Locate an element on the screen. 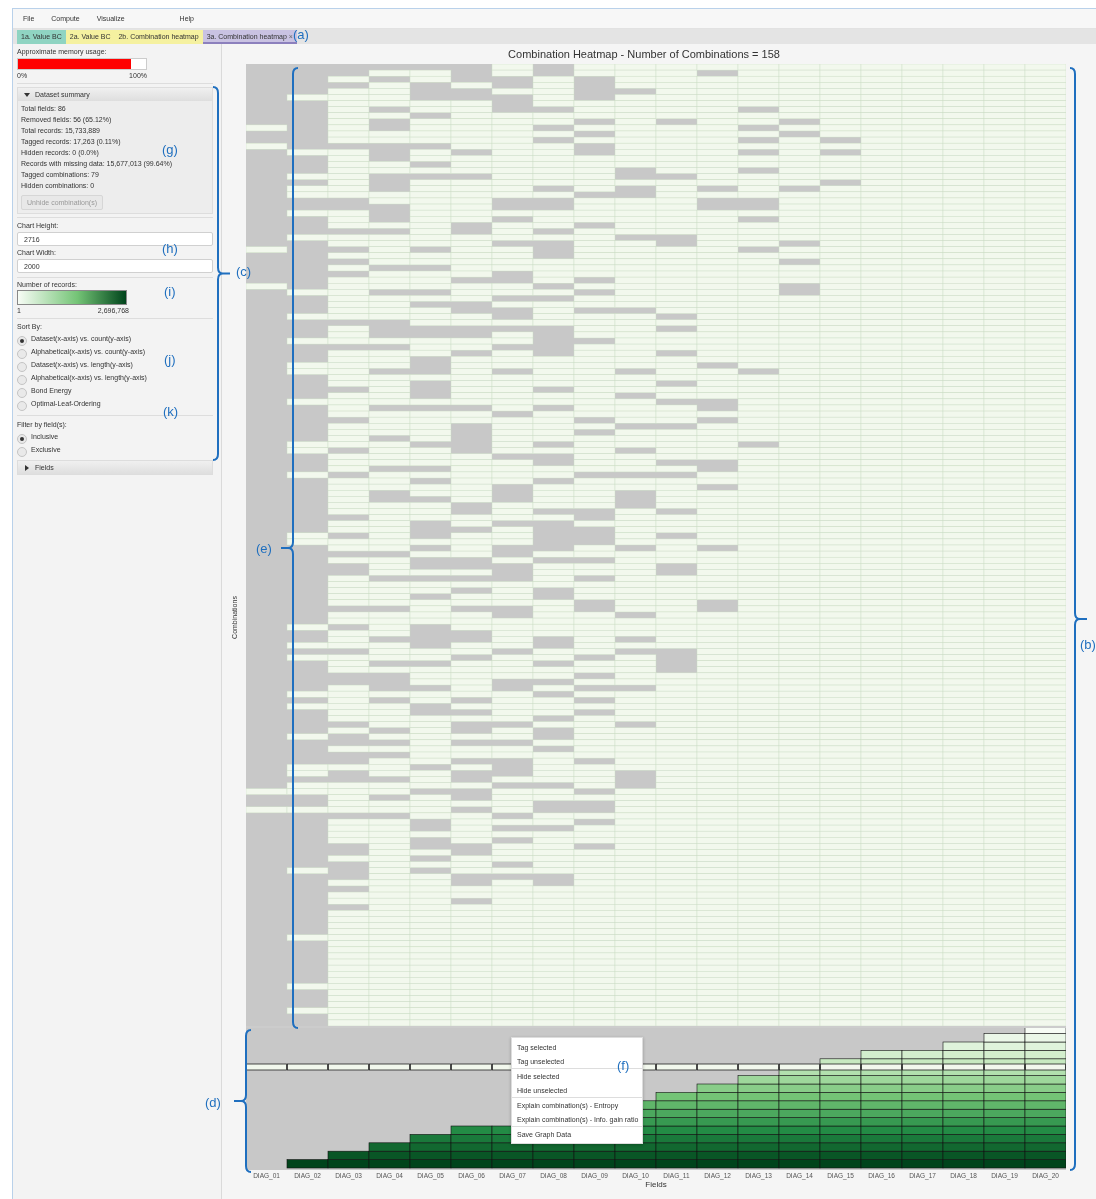 Image resolution: width=1096 pixels, height=1199 pixels. annotation-label: (e) is located at coordinates (264, 549).